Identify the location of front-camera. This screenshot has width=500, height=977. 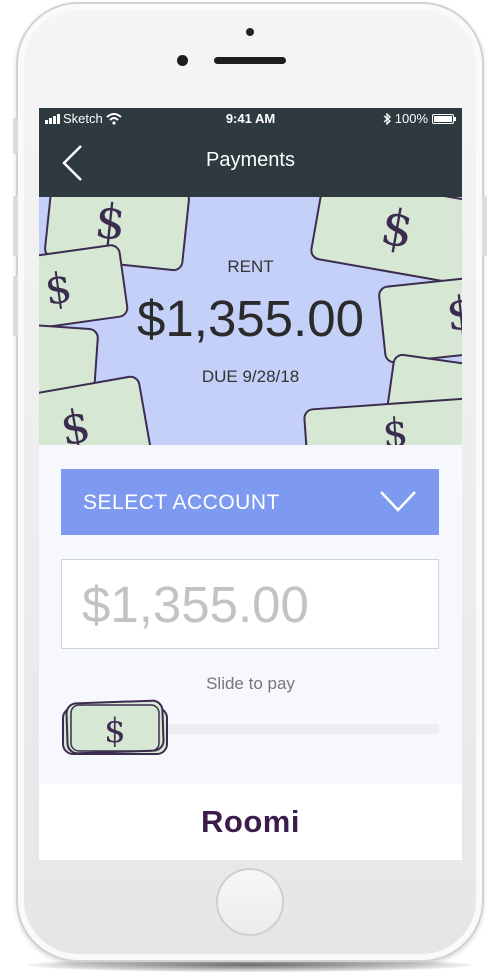
(182, 60).